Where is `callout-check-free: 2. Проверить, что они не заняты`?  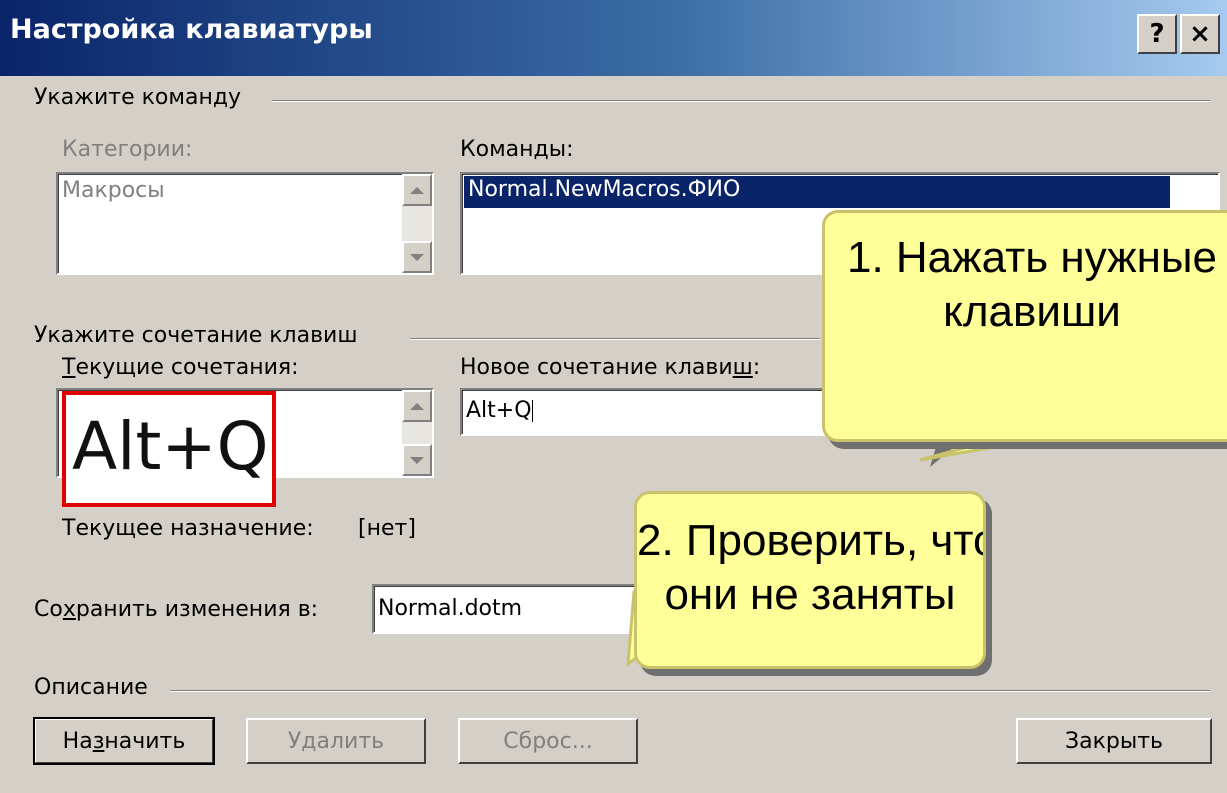
callout-check-free: 2. Проверить, что они не заняты is located at coordinates (810, 580).